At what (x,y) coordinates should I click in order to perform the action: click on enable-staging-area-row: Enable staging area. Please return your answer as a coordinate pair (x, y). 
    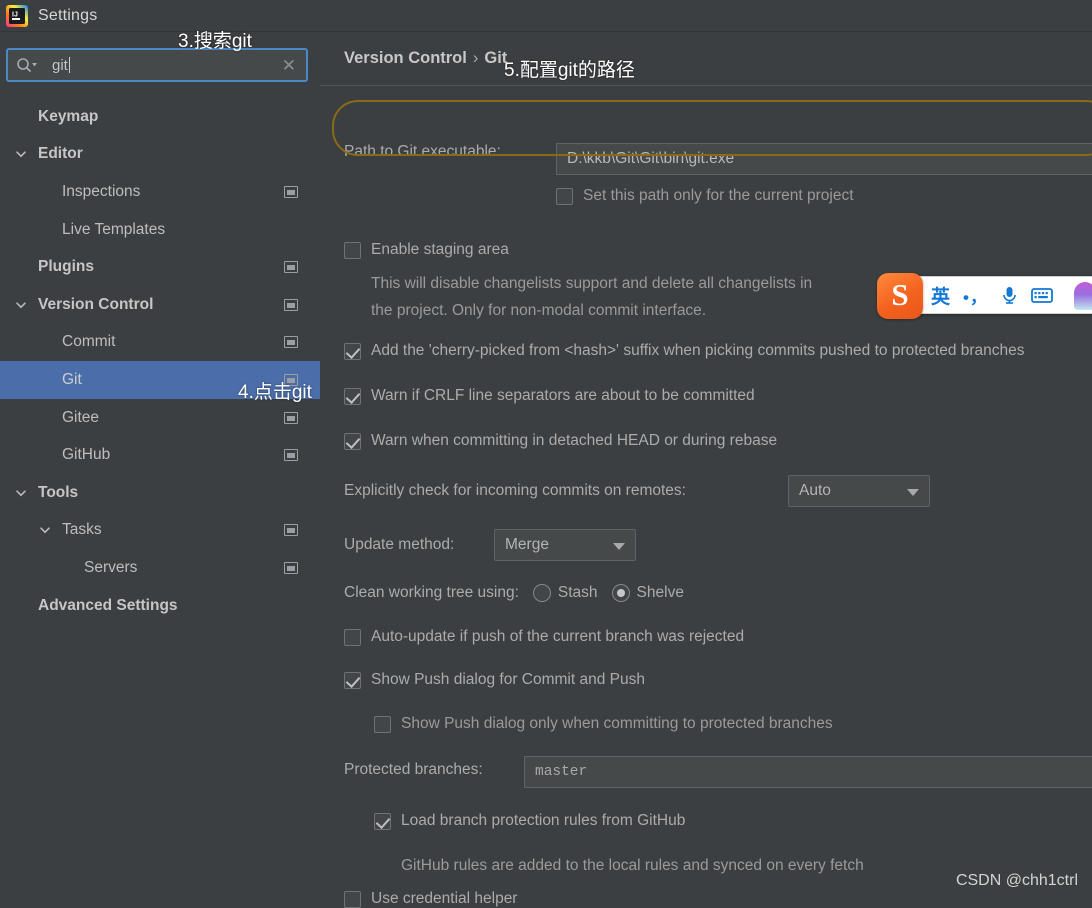
    Looking at the image, I should click on (426, 250).